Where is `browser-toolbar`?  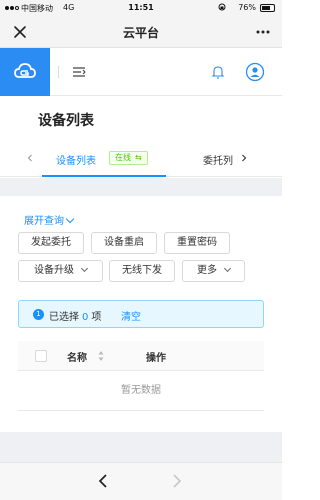
browser-toolbar is located at coordinates (141, 481).